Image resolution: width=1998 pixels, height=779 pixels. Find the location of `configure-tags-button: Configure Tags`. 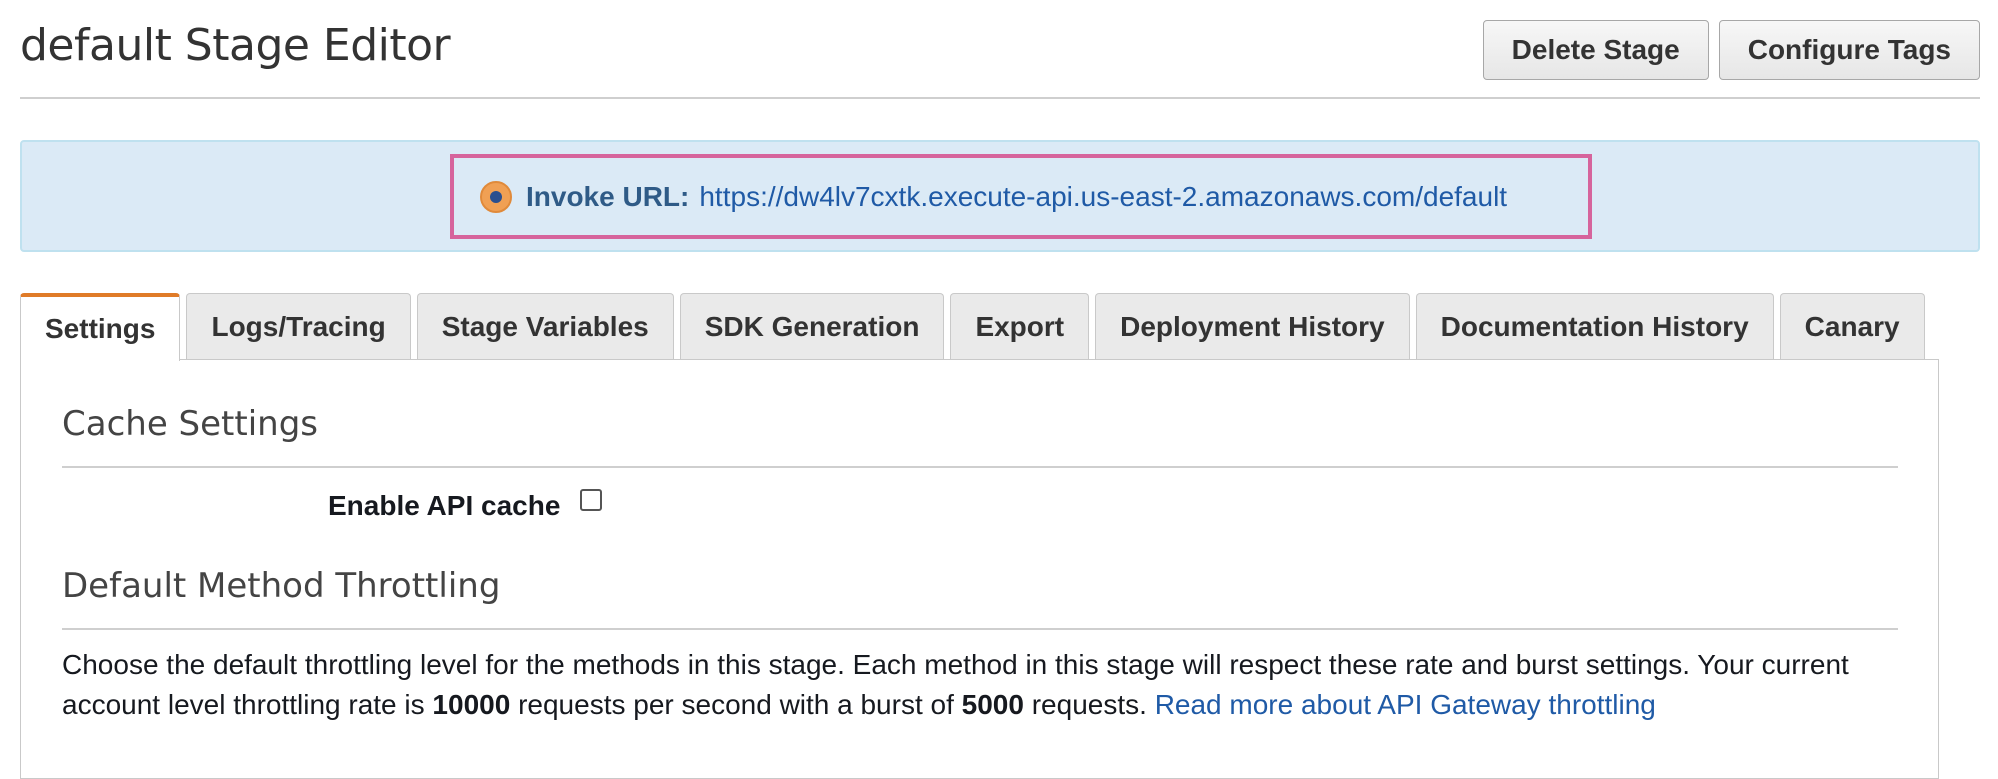

configure-tags-button: Configure Tags is located at coordinates (1849, 50).